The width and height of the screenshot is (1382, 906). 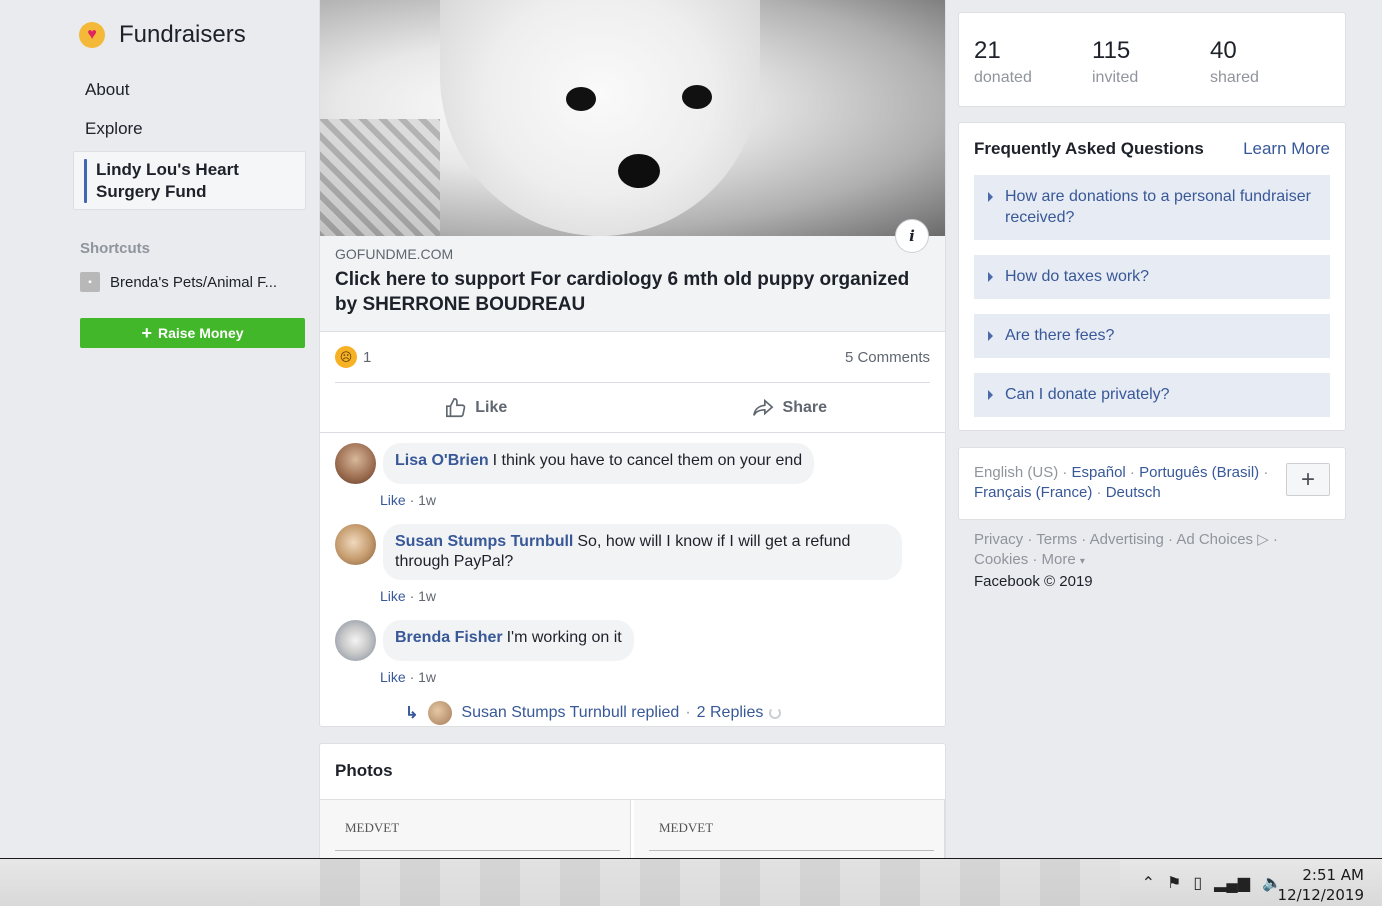 I want to click on share-label: Share, so click(x=804, y=407).